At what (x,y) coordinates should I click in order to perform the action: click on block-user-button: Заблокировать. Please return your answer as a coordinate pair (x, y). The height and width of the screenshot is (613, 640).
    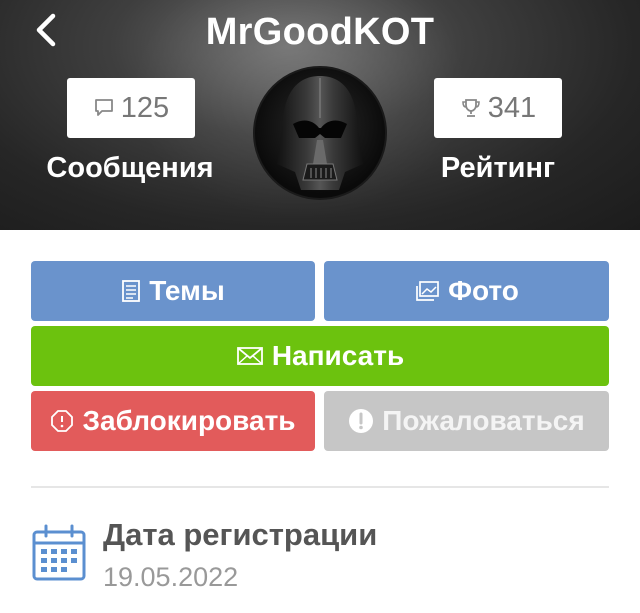
    Looking at the image, I should click on (173, 421).